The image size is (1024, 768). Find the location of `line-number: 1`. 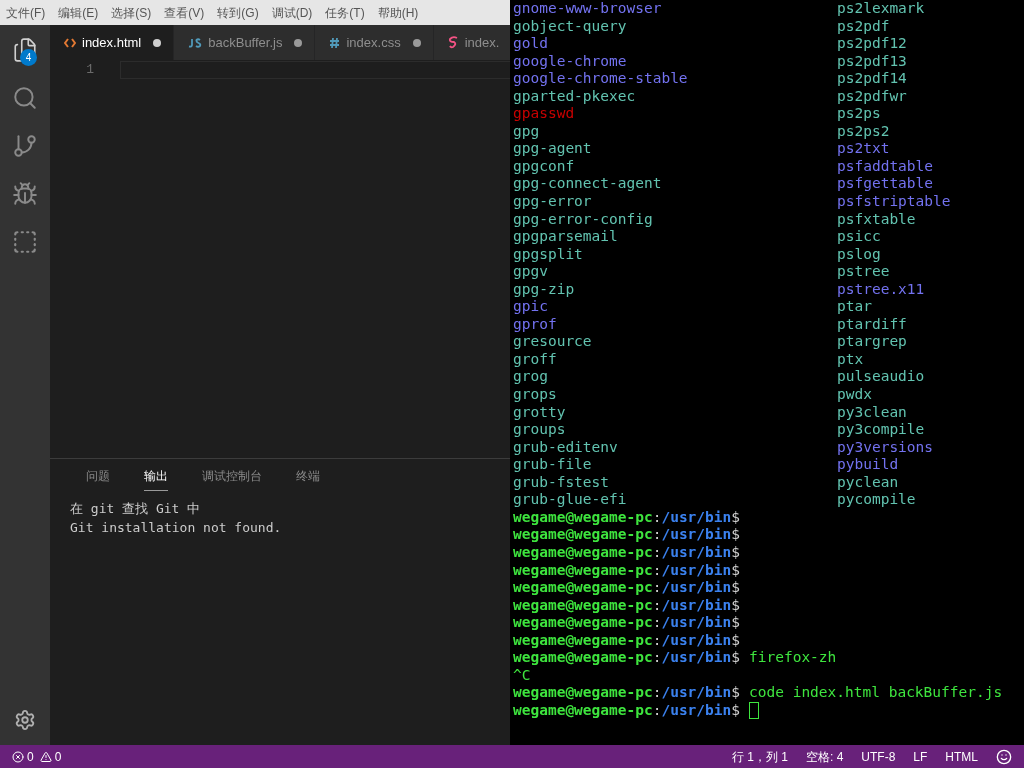

line-number: 1 is located at coordinates (90, 69).